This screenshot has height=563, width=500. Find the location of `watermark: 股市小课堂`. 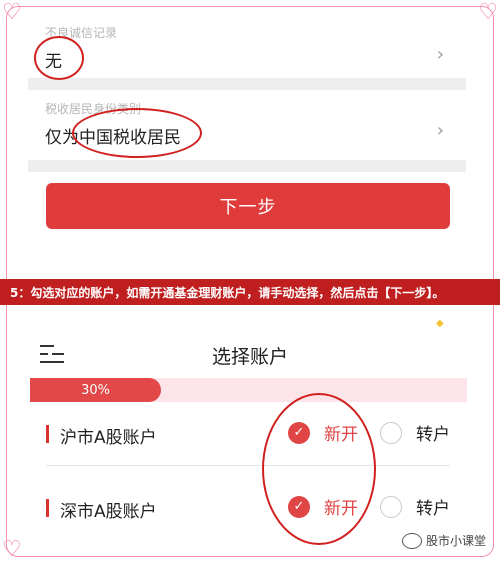

watermark: 股市小课堂 is located at coordinates (443, 540).